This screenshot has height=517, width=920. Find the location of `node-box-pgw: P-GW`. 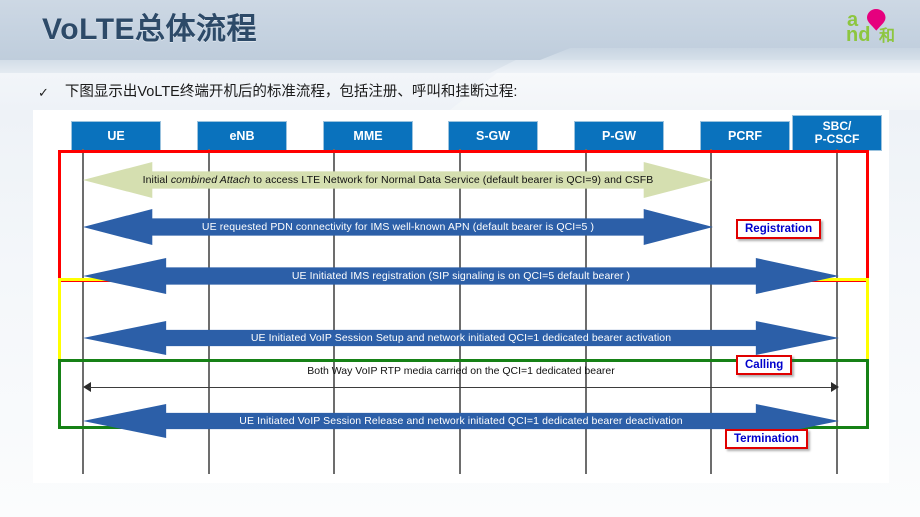

node-box-pgw: P-GW is located at coordinates (619, 136).